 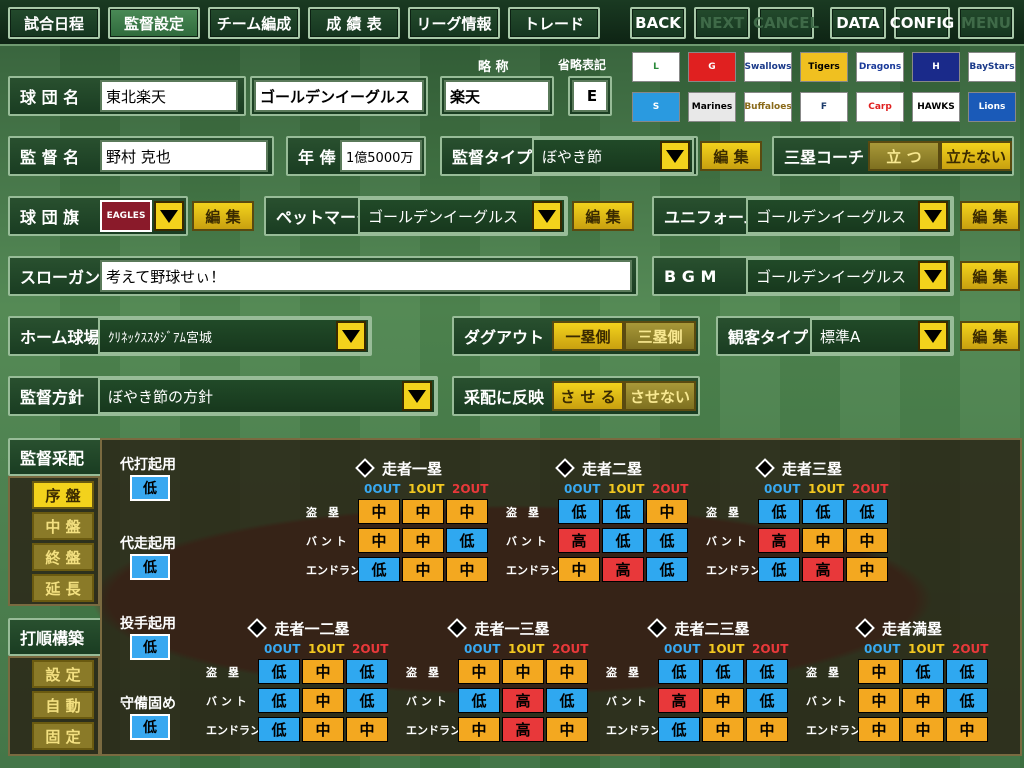 What do you see at coordinates (722, 23) in the screenshot?
I see `next-button: NEXT` at bounding box center [722, 23].